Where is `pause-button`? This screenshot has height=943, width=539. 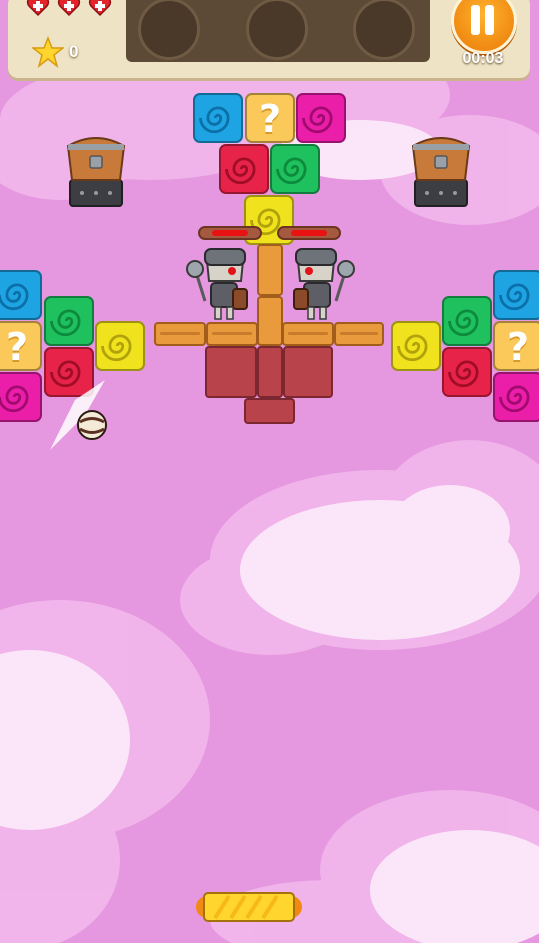 pause-button is located at coordinates (484, 27).